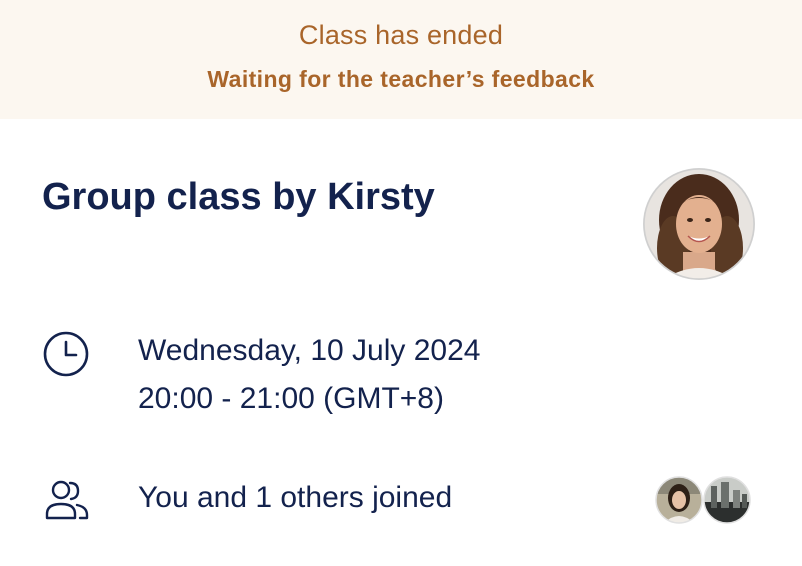 The width and height of the screenshot is (802, 566). What do you see at coordinates (67, 500) in the screenshot?
I see `users-icon` at bounding box center [67, 500].